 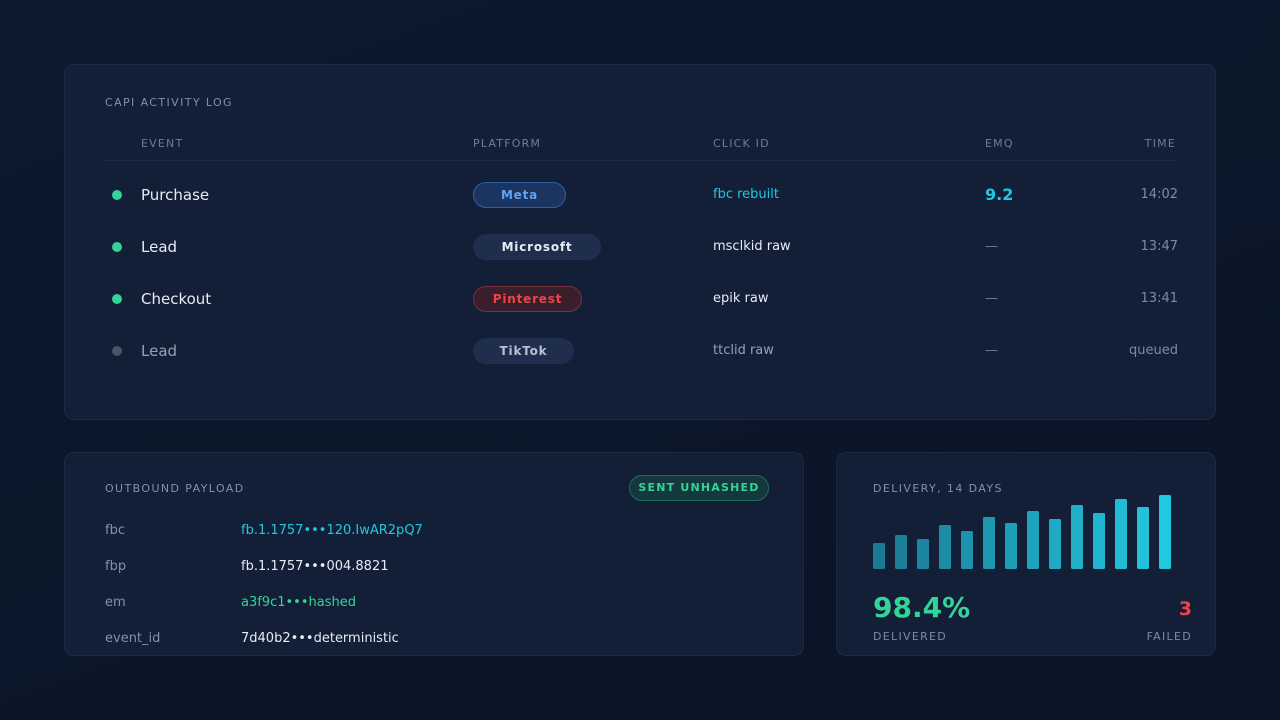 What do you see at coordinates (314, 566) in the screenshot?
I see `payload-value-fbp: fb.1.1757•••004.8821` at bounding box center [314, 566].